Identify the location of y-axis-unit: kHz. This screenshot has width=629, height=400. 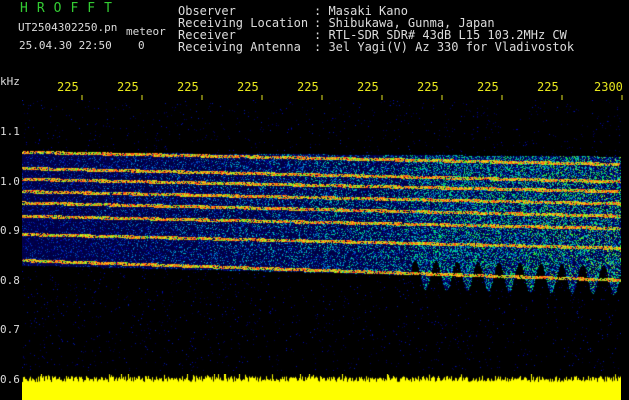
(10, 81).